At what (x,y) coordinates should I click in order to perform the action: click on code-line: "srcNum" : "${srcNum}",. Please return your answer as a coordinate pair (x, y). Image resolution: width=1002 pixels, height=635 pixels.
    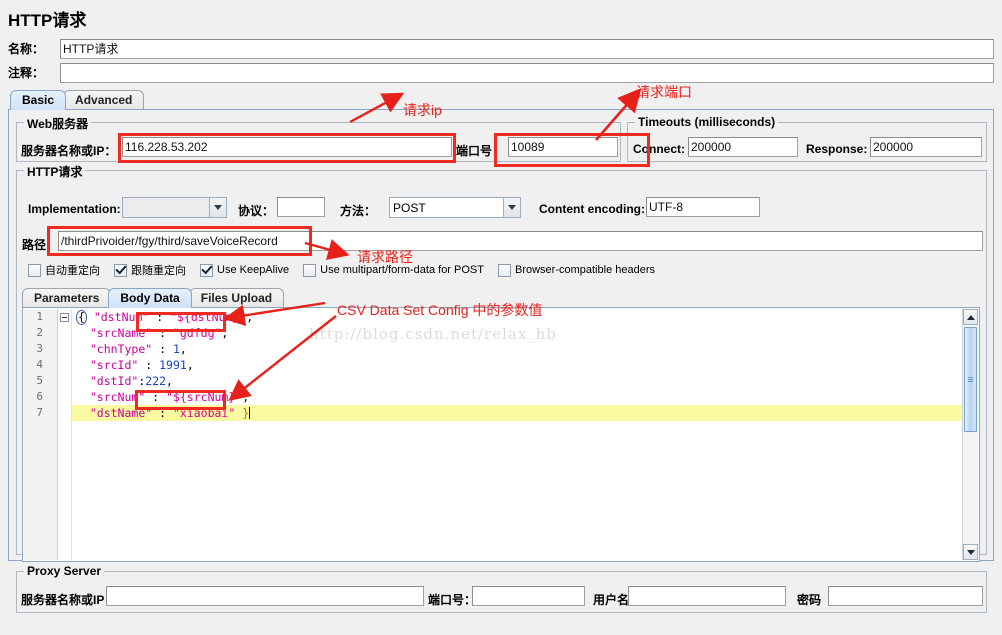
    Looking at the image, I should click on (525, 397).